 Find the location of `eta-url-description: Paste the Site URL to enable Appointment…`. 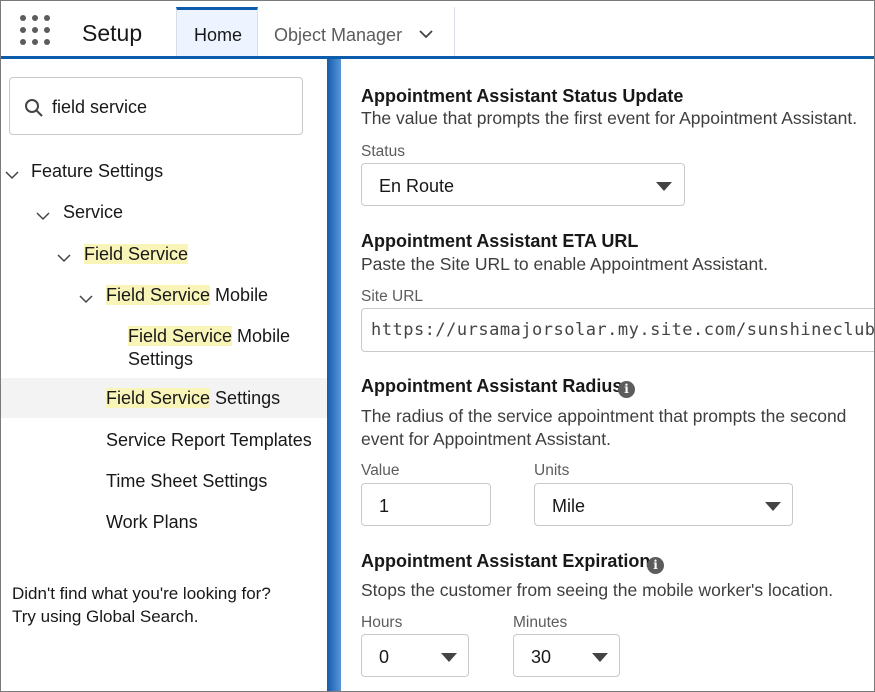

eta-url-description: Paste the Site URL to enable Appointment… is located at coordinates (564, 264).